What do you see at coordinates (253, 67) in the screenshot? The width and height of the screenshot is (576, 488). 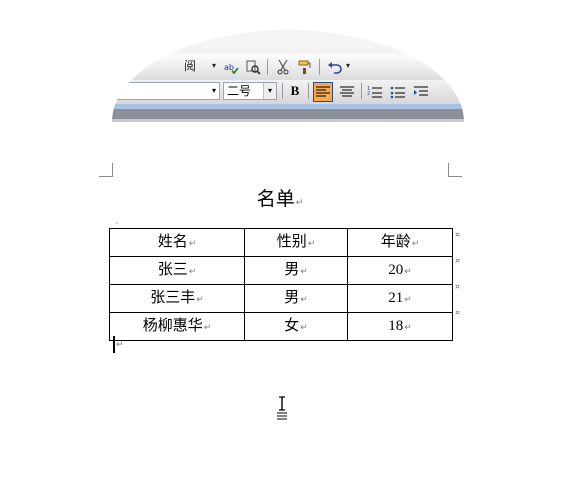 I see `research-icon` at bounding box center [253, 67].